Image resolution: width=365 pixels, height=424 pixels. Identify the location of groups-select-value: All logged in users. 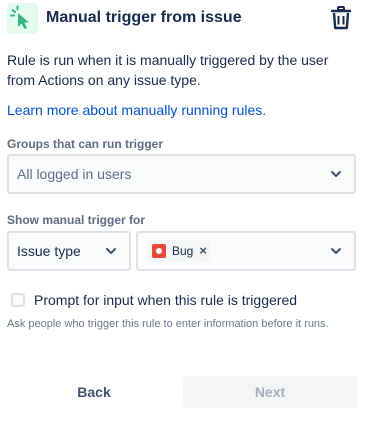
(74, 174).